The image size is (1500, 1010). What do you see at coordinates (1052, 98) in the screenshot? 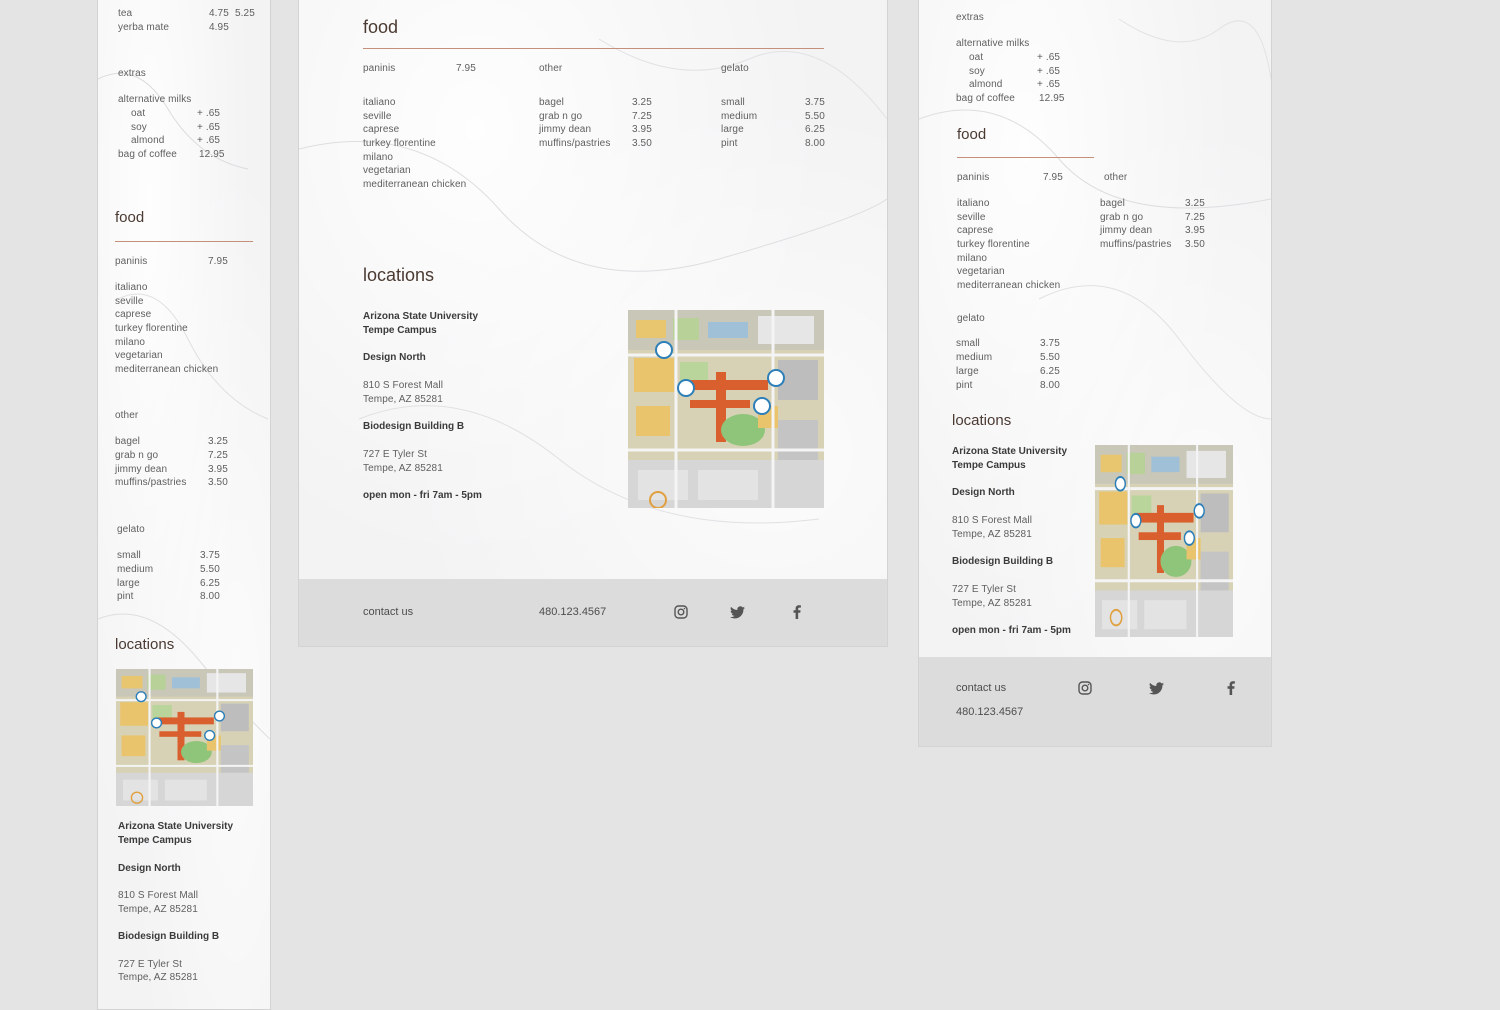
I see `menu-item-price: 12.95` at bounding box center [1052, 98].